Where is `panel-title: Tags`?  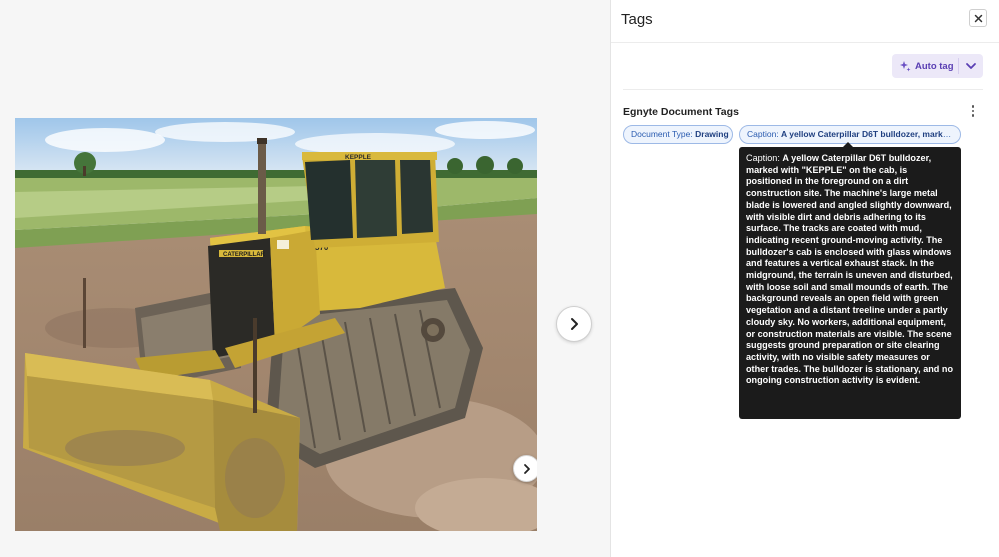 panel-title: Tags is located at coordinates (637, 19).